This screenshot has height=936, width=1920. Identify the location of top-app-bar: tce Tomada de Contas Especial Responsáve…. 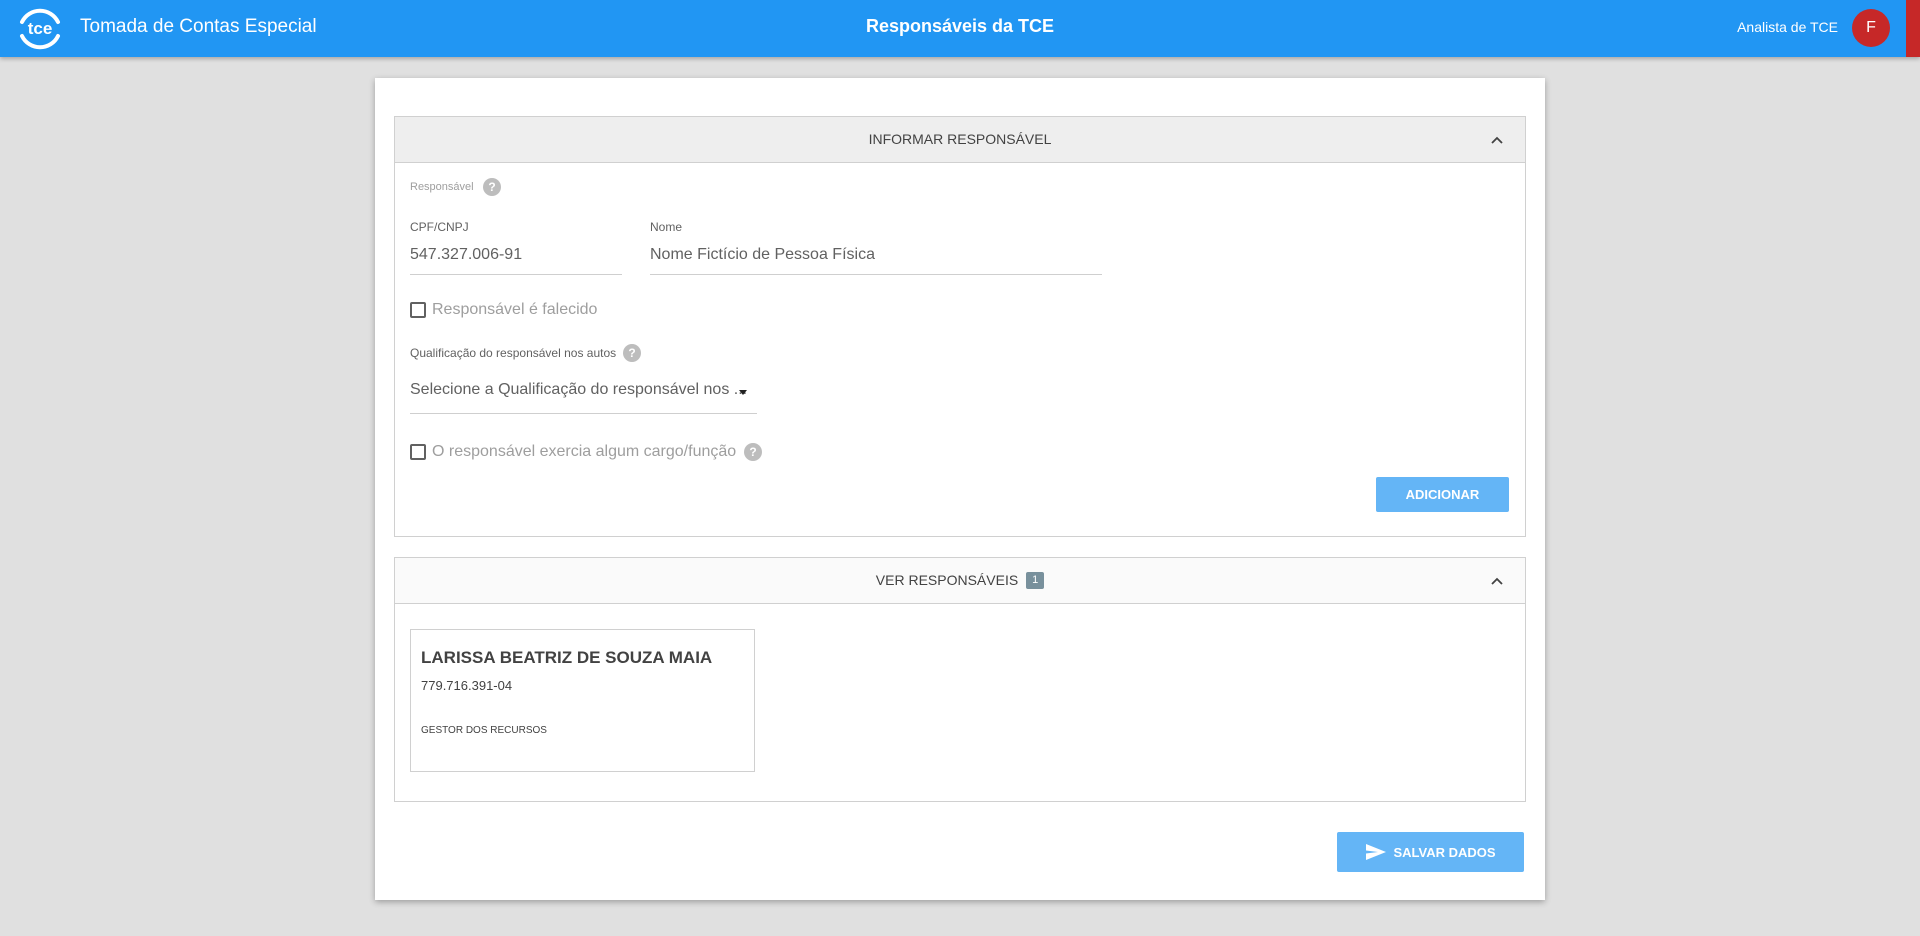
(960, 28).